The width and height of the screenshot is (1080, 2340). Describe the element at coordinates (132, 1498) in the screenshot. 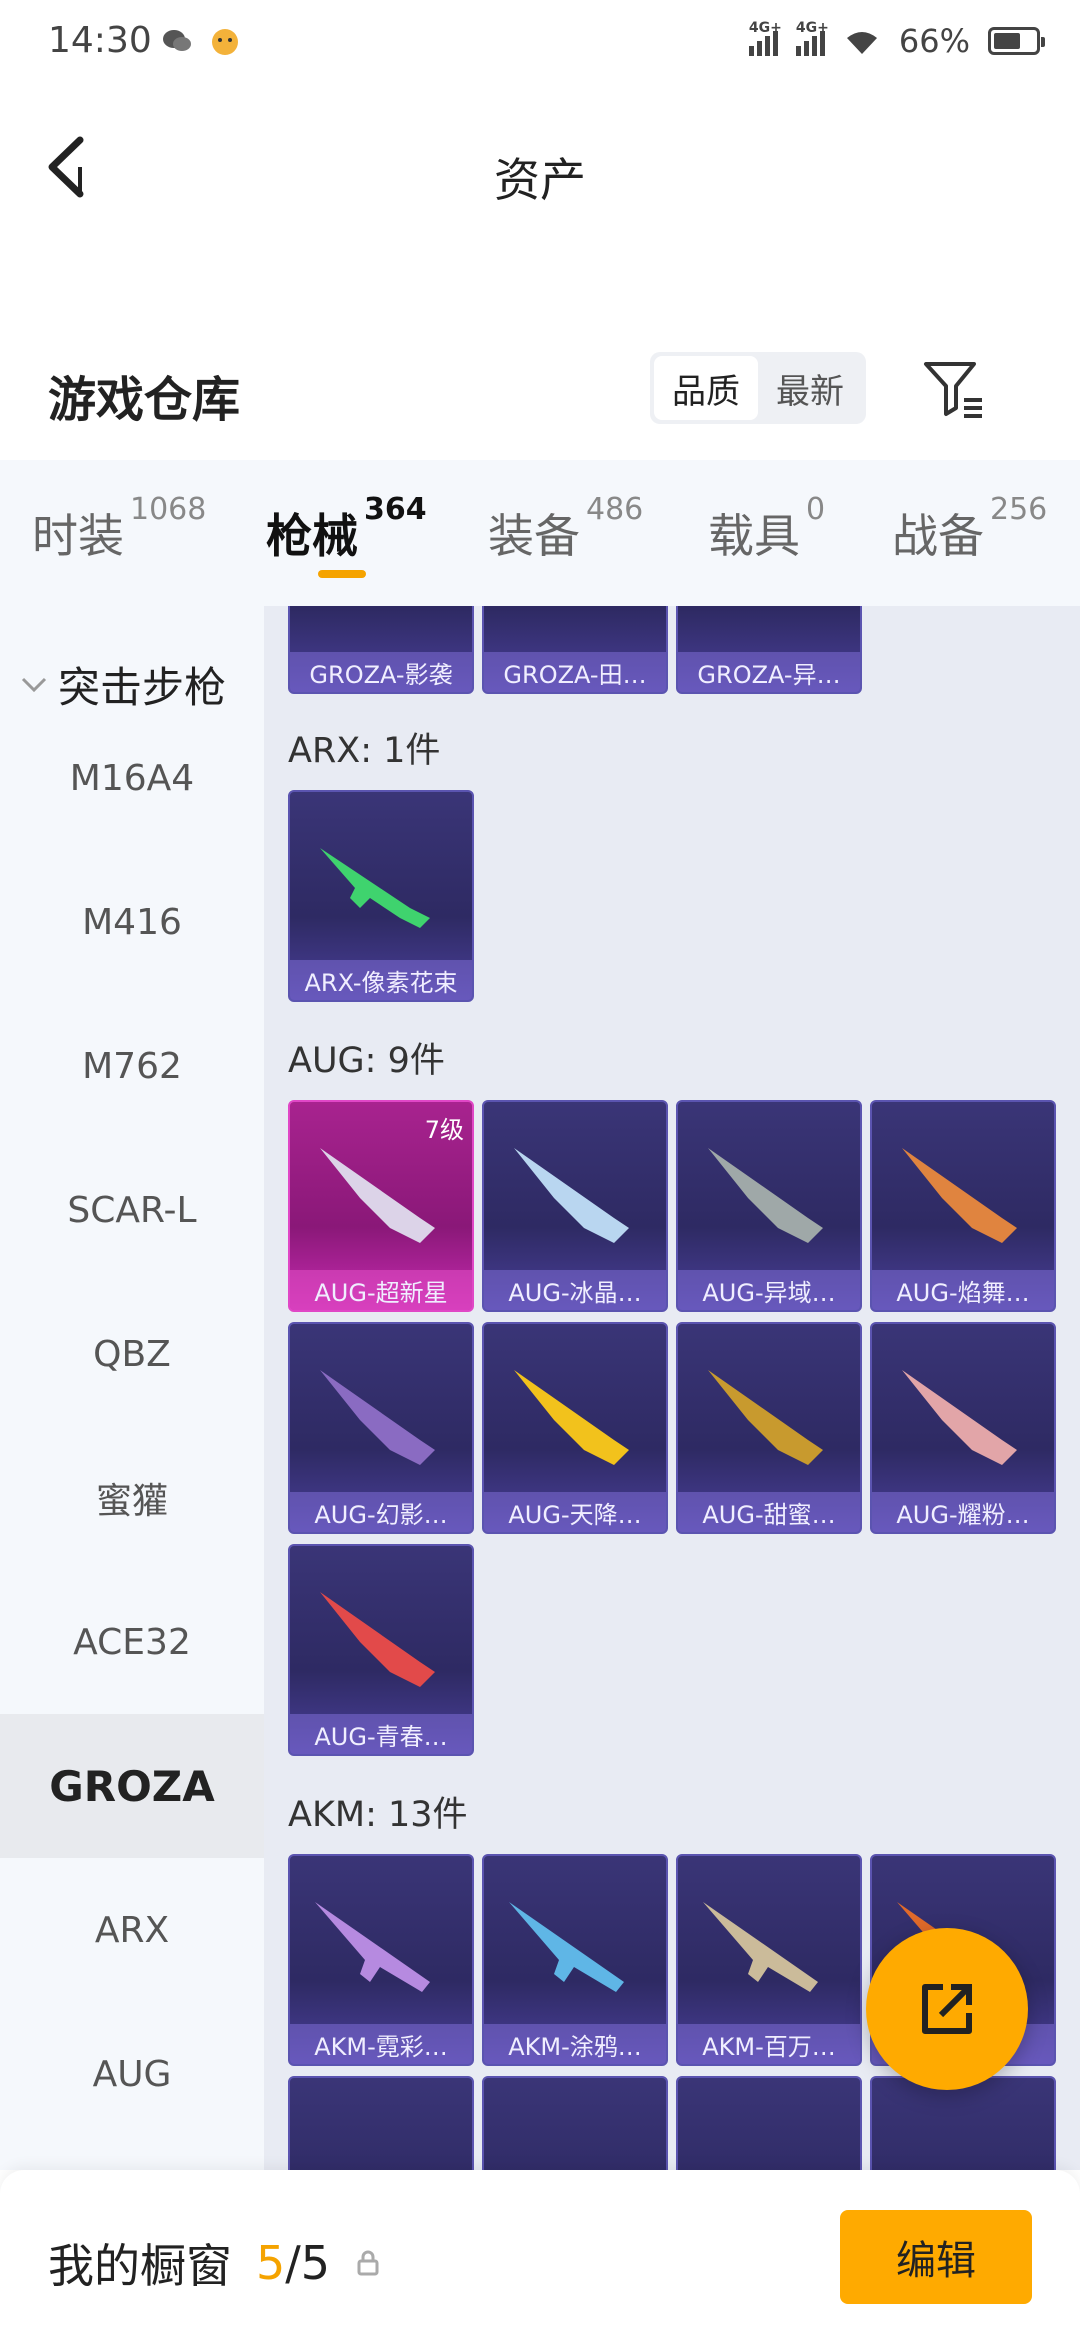

I see `sidebar-item-honey-badger: 蜜獾` at that location.